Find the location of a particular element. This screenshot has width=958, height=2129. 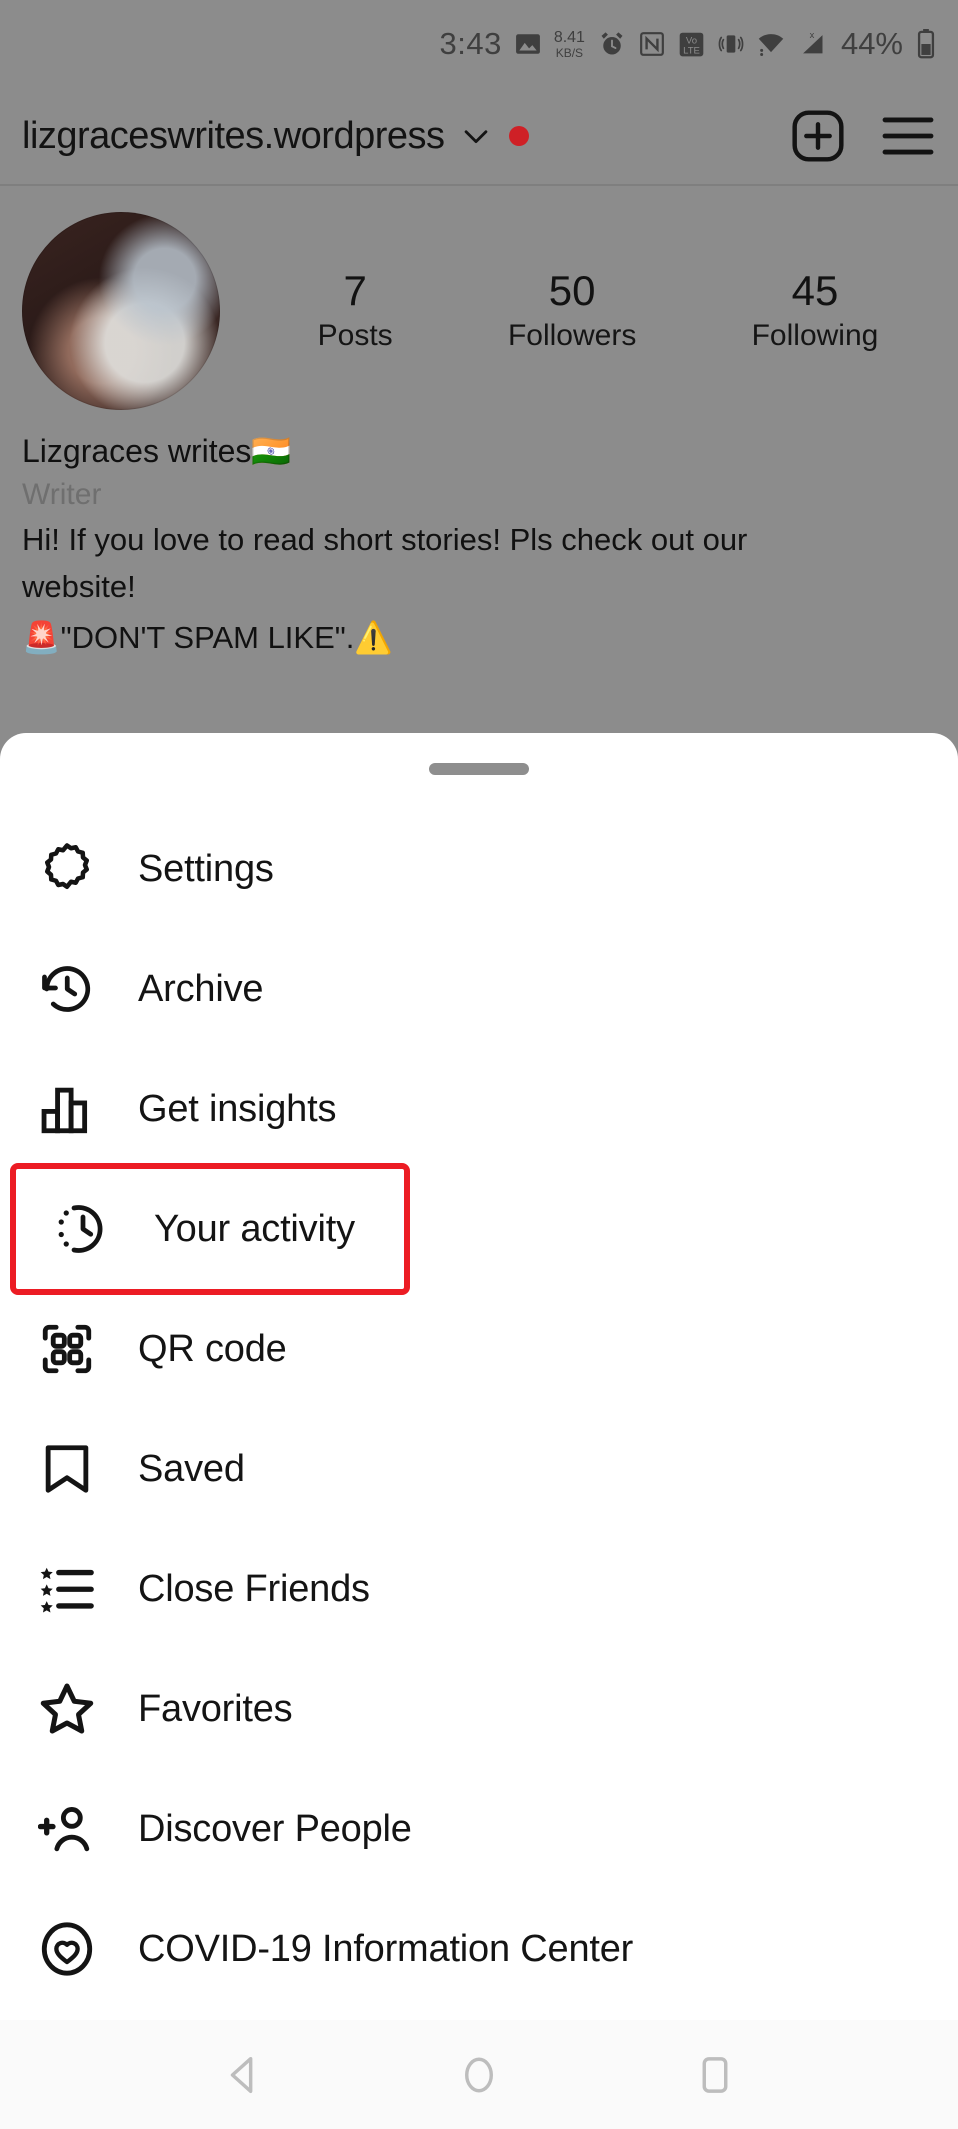

stat-posts-label: Posts is located at coordinates (355, 336).